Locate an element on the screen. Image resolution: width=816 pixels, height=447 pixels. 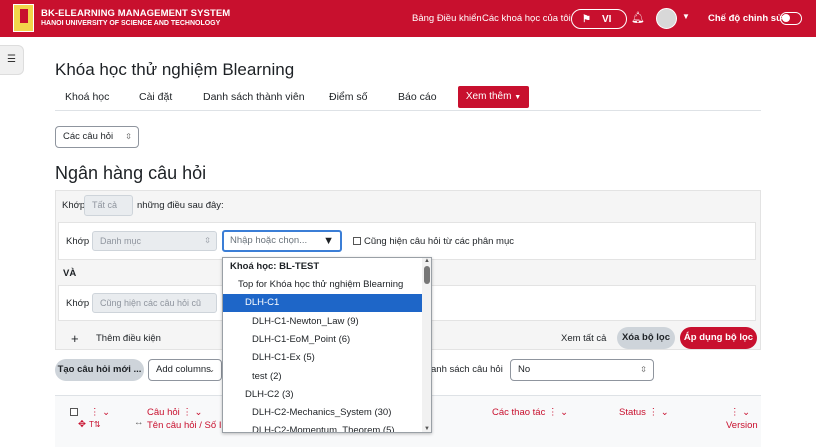
brand-name: BK-ELEARNING MANAGEMENT SYSTEM is located at coordinates (136, 13).